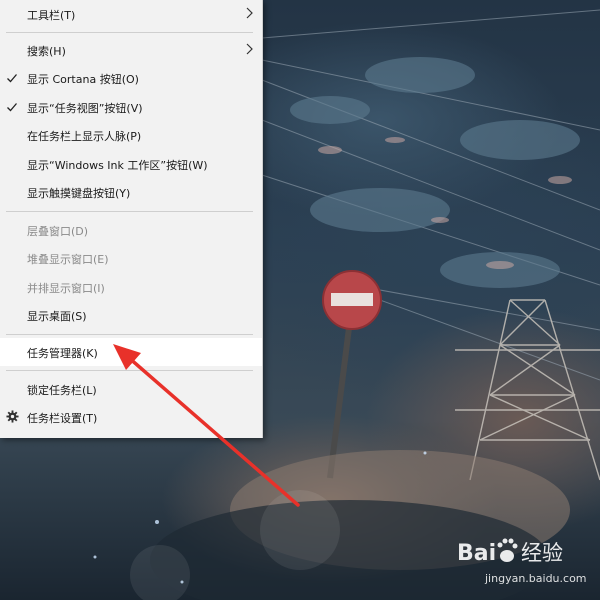  I want to click on svg-text: Bai, so click(476, 553).